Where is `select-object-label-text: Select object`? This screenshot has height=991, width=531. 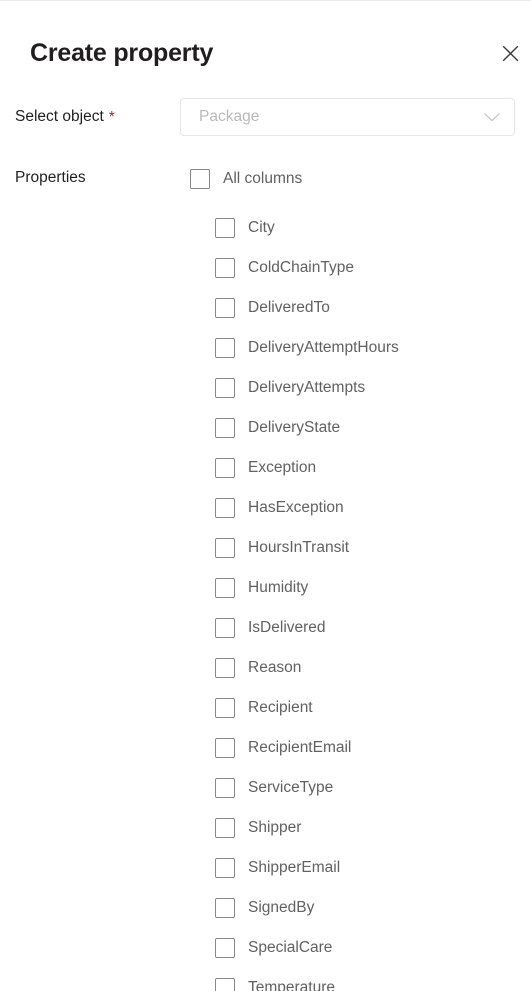
select-object-label-text: Select object is located at coordinates (59, 116).